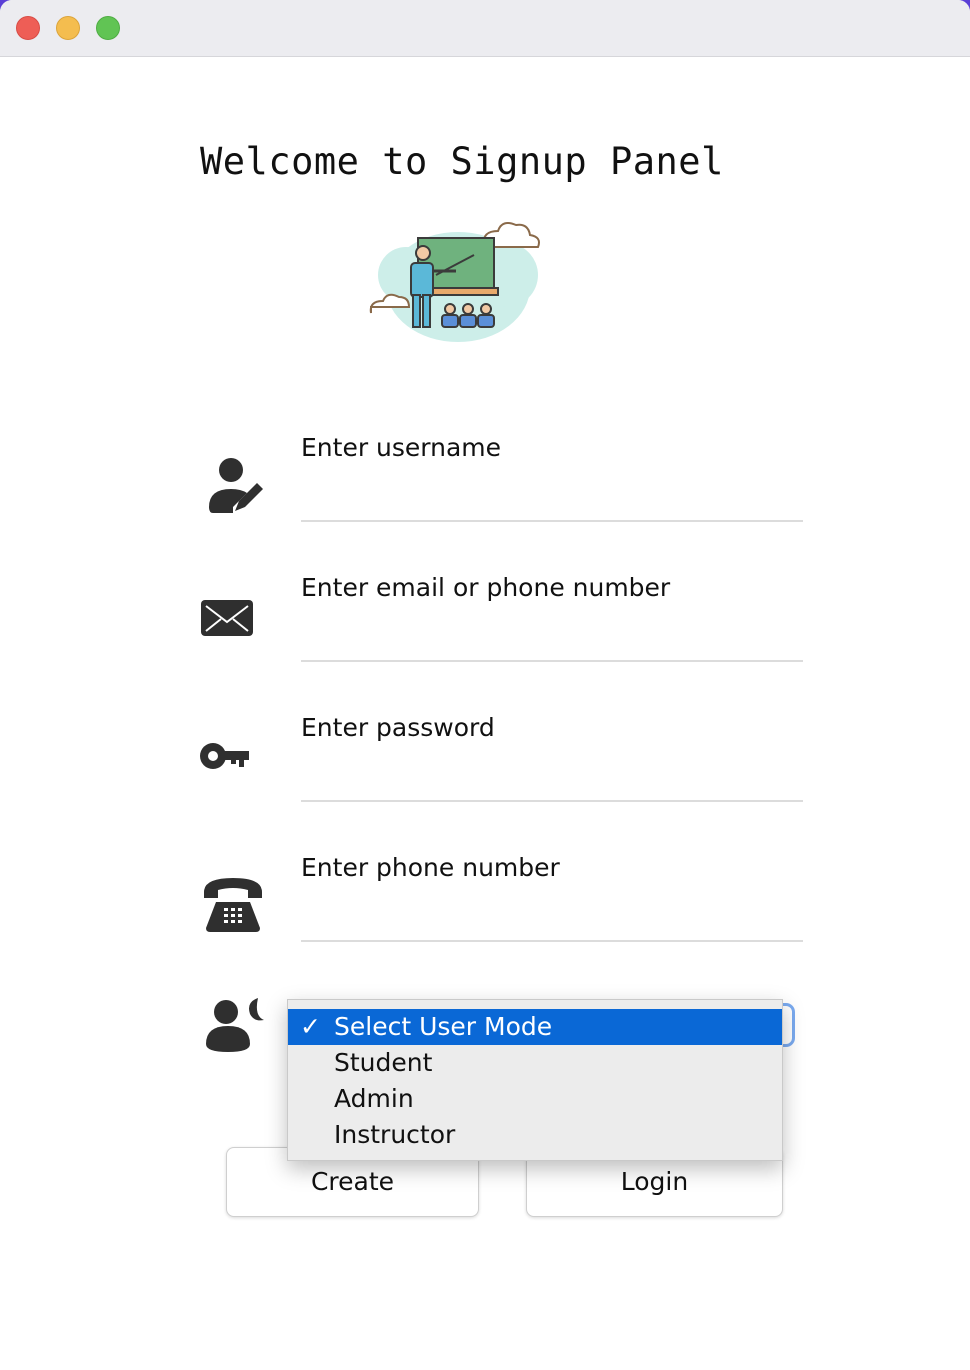  Describe the element at coordinates (108, 28) in the screenshot. I see `maximize-window-button` at that location.